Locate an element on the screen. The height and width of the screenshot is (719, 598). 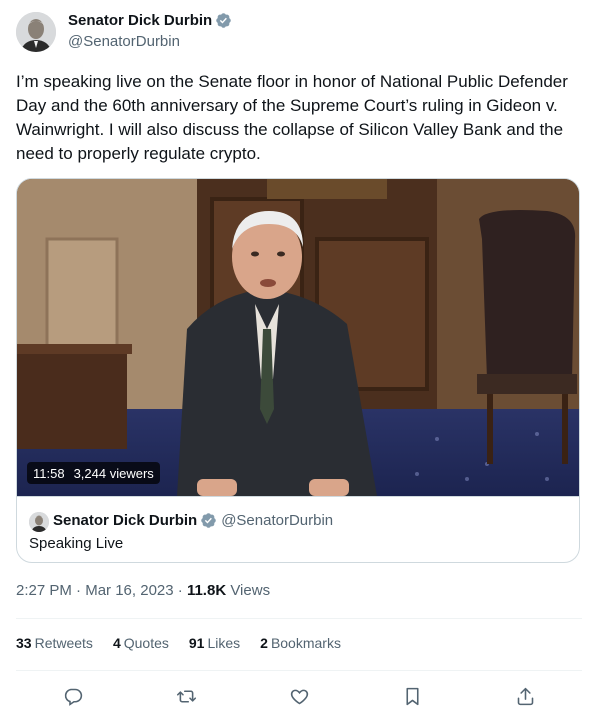
stat-label: Likes is located at coordinates (224, 643).